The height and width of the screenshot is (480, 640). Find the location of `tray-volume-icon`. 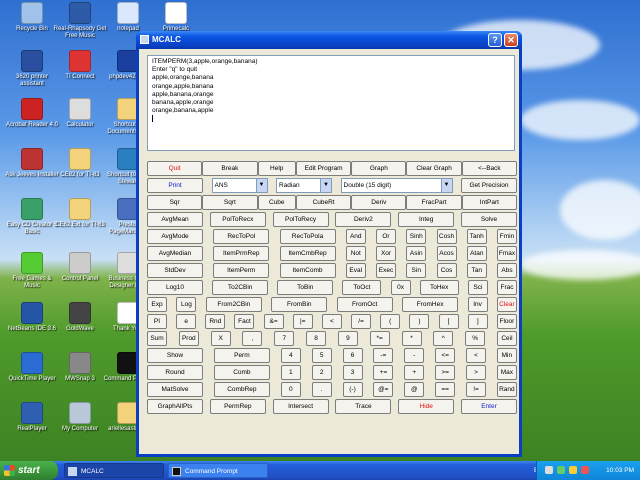

tray-volume-icon is located at coordinates (573, 470).